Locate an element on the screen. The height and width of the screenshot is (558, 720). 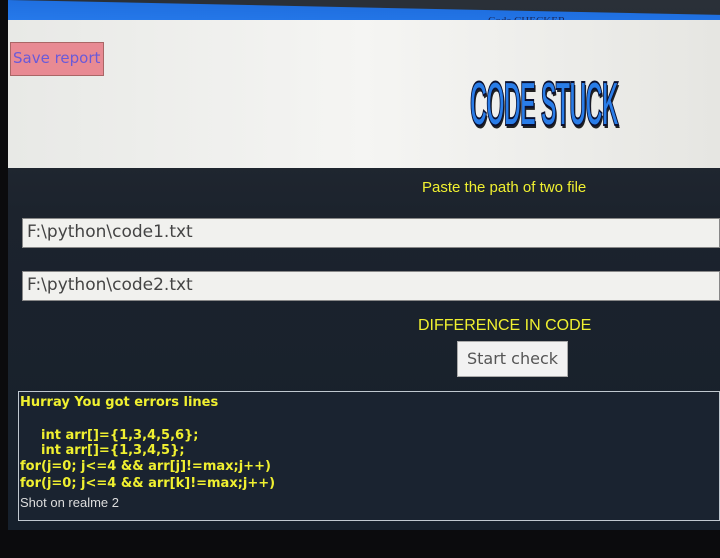
error-line: for(j=0; j<=4 && arr[j]!=max;j++) is located at coordinates (145, 466).